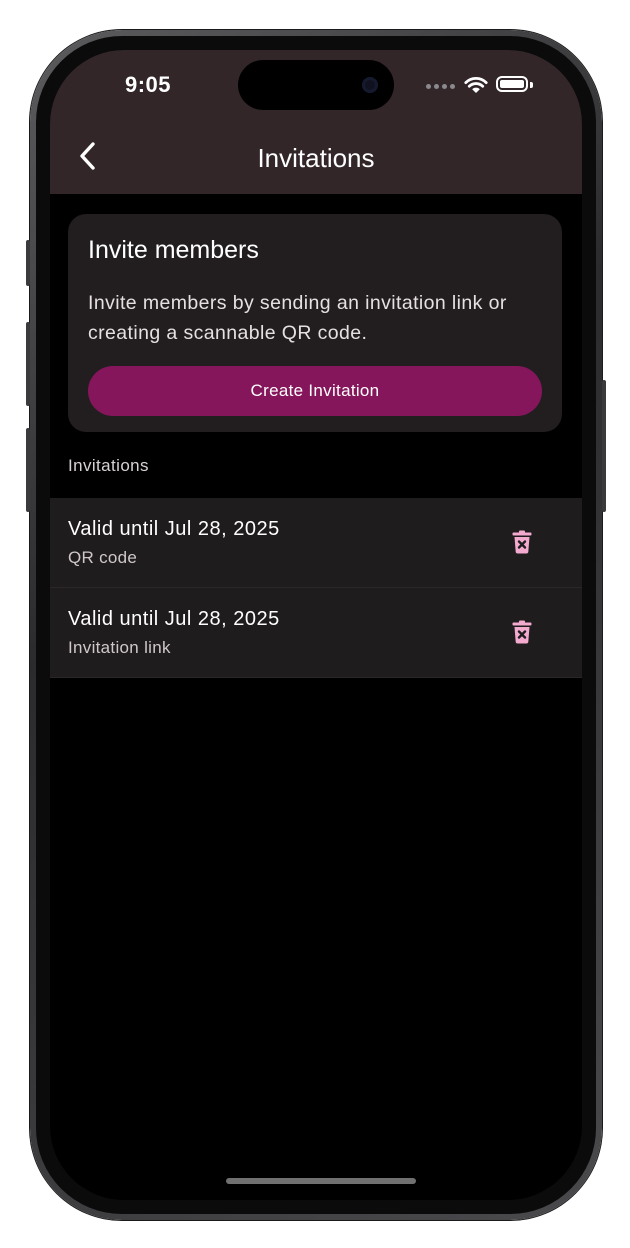 The width and height of the screenshot is (630, 1248). What do you see at coordinates (316, 633) in the screenshot?
I see `list-item: Valid until Jul 28, 2025 Invitation link` at bounding box center [316, 633].